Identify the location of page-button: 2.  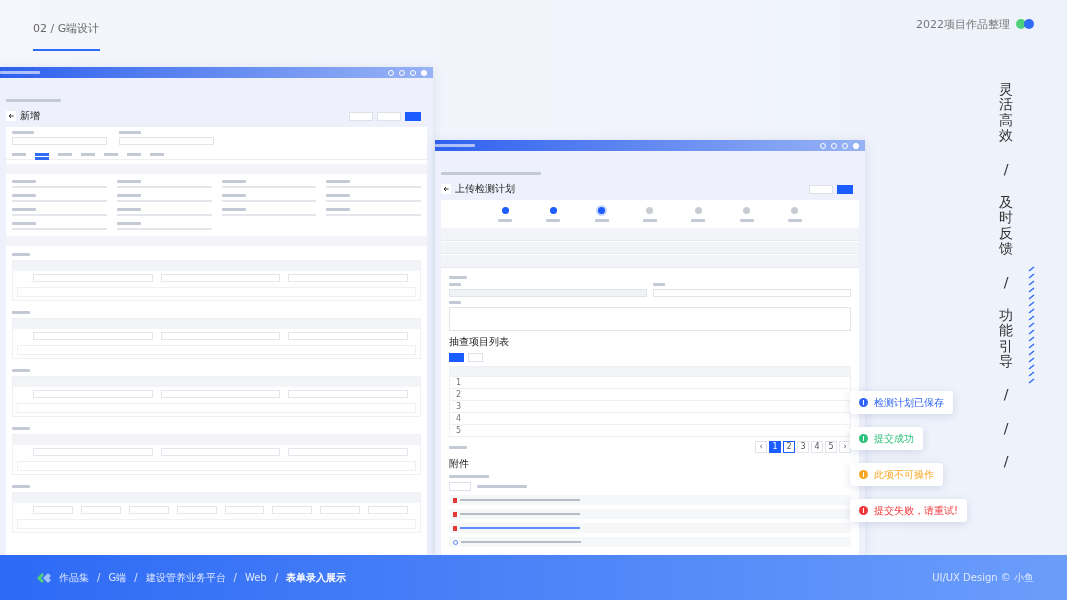
(789, 447).